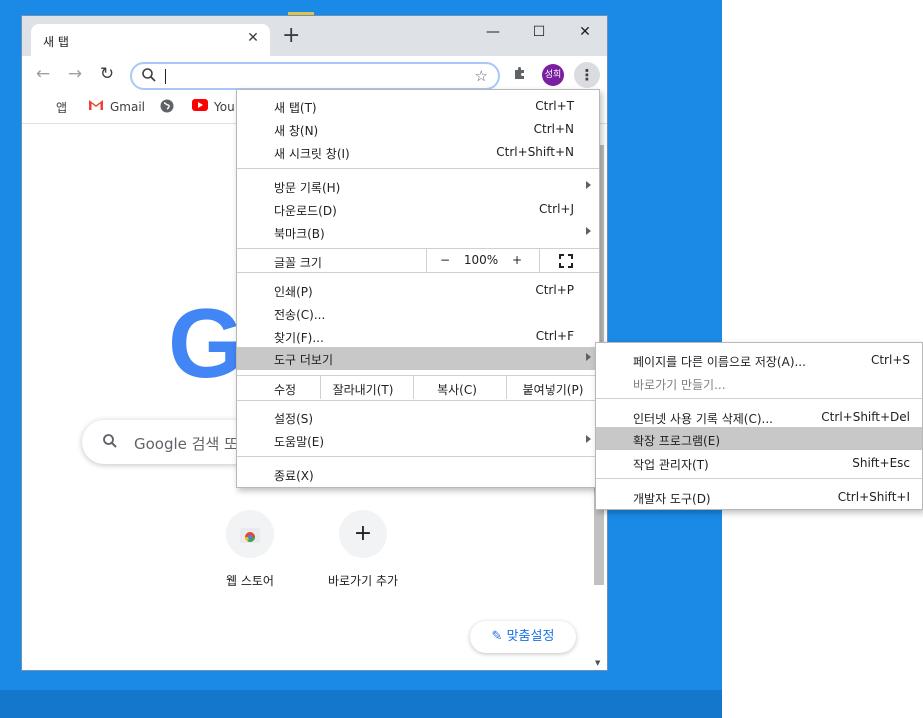 This screenshot has height=718, width=923. I want to click on menu-item-more-tools: 도구 더보기, so click(418, 358).